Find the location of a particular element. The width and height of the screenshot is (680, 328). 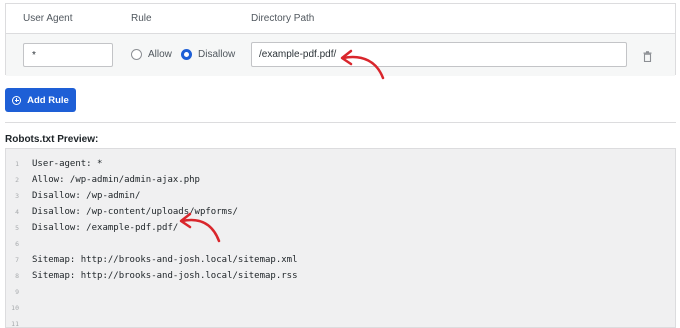

code-text: Allow: /wp-admin/admin-ajax.php is located at coordinates (116, 180).